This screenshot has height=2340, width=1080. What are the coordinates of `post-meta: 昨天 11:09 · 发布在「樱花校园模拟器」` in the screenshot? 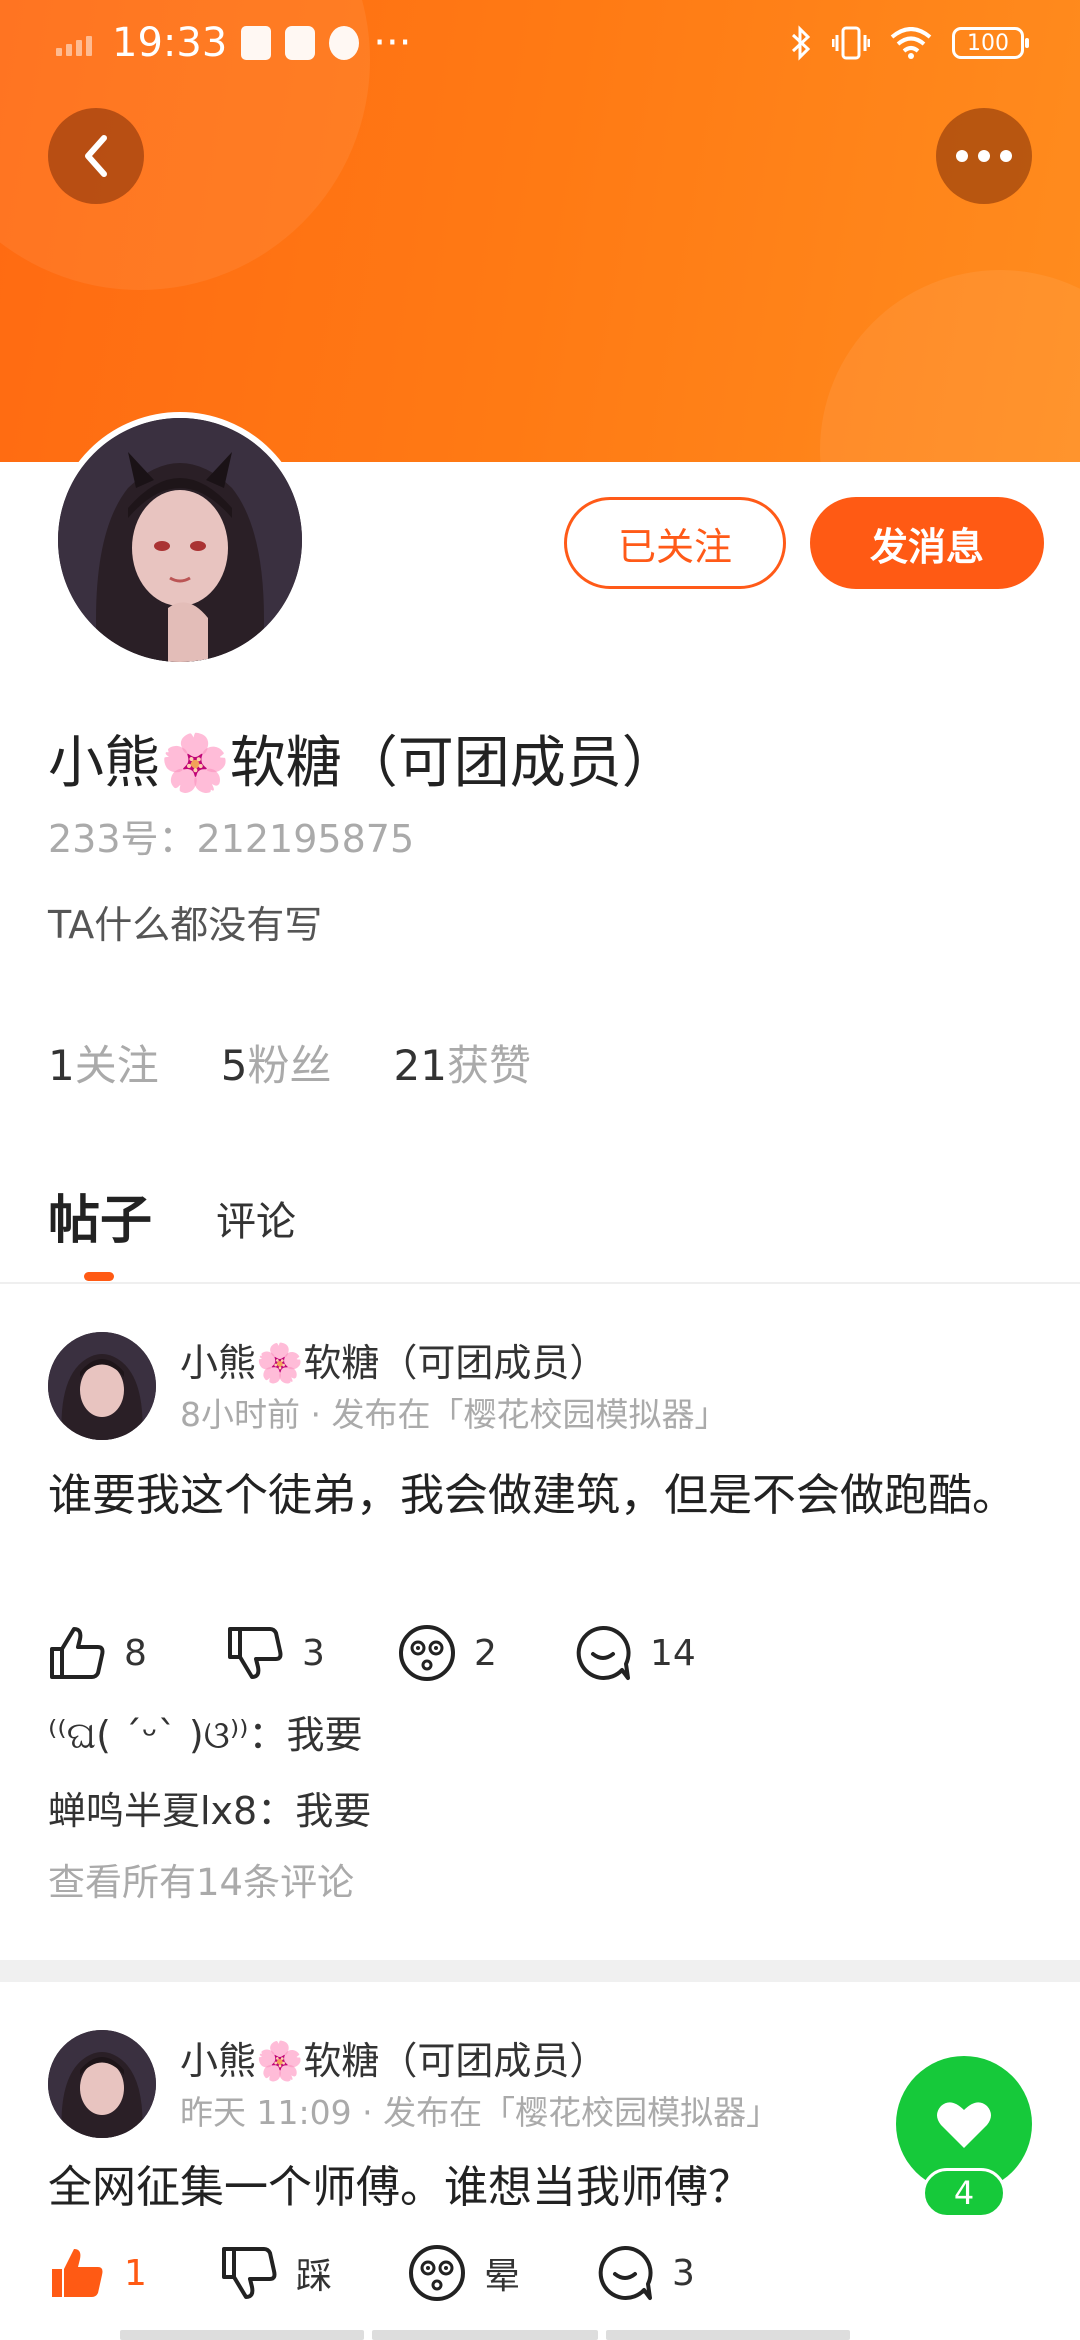 It's located at (479, 2110).